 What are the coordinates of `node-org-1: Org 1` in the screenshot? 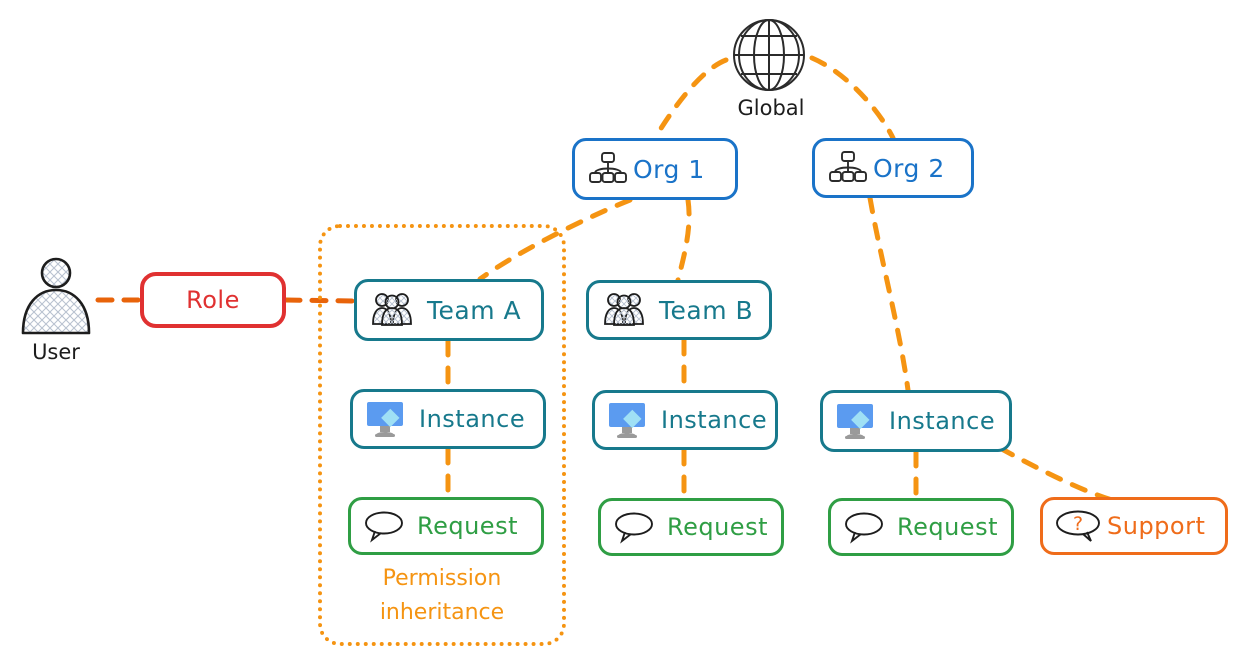 It's located at (655, 169).